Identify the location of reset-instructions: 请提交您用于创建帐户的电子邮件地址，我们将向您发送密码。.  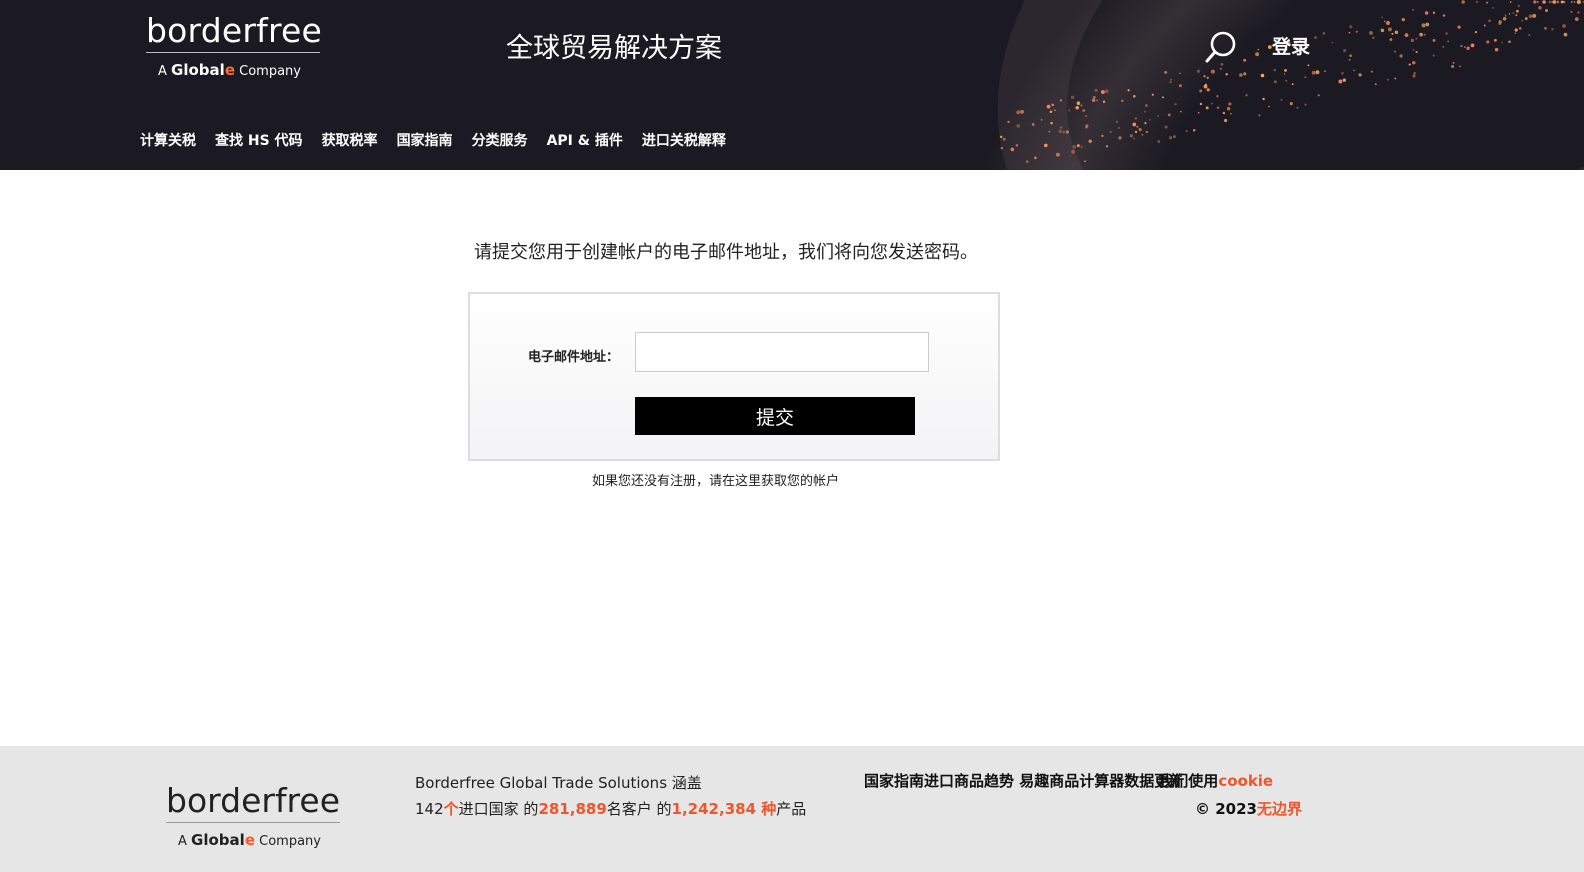
(726, 252).